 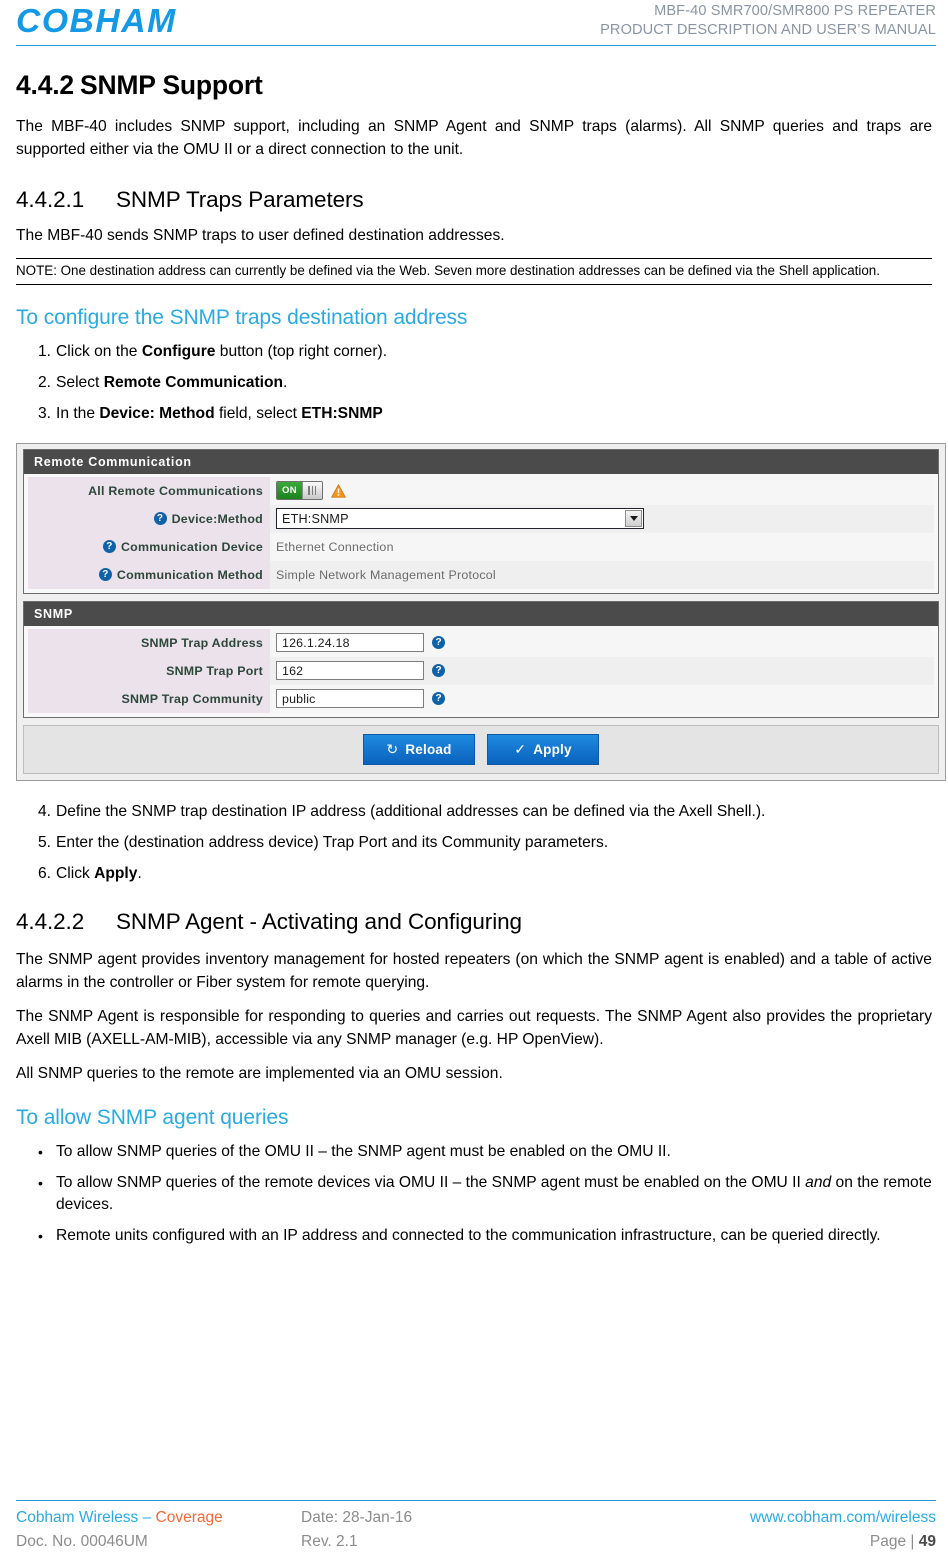 What do you see at coordinates (357, 1517) in the screenshot?
I see `footer-date: Date: 28-Jan-16` at bounding box center [357, 1517].